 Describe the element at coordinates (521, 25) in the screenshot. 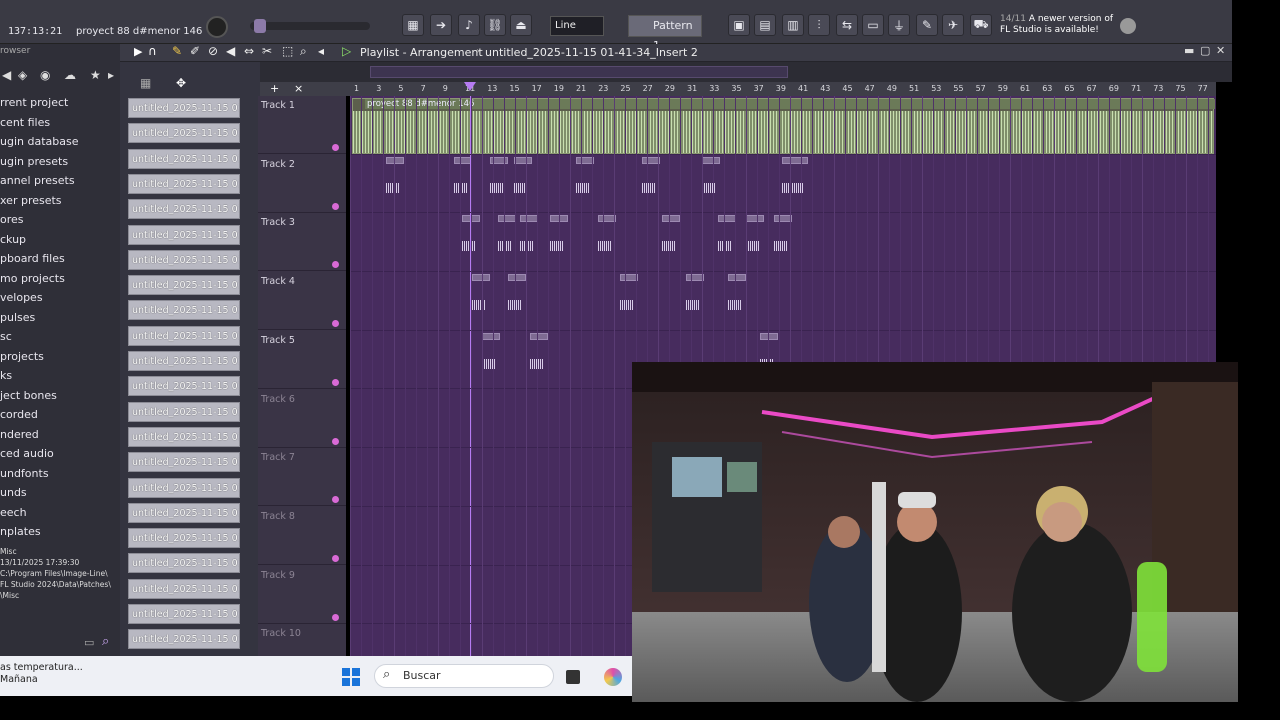

I see `stamp-button: ⏏` at that location.